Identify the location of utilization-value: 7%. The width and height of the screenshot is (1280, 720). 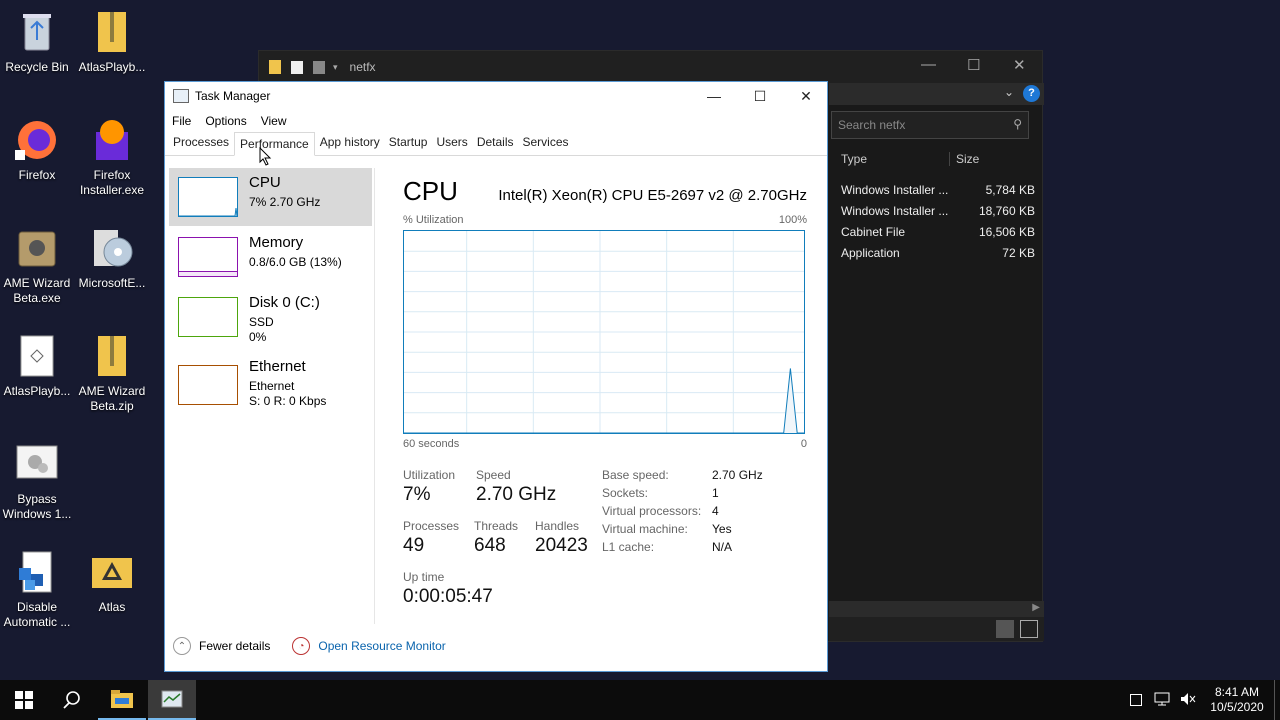
(417, 494).